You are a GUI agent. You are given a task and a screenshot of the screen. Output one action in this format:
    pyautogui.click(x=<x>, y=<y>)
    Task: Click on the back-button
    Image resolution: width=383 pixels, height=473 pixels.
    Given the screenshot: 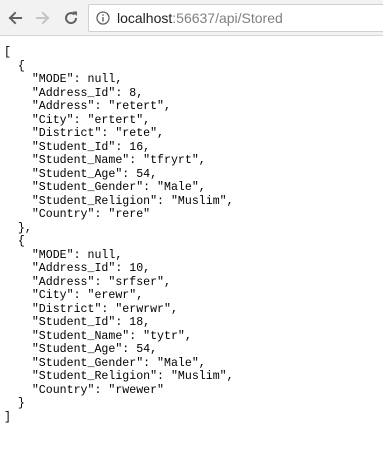 What is the action you would take?
    pyautogui.click(x=15, y=18)
    